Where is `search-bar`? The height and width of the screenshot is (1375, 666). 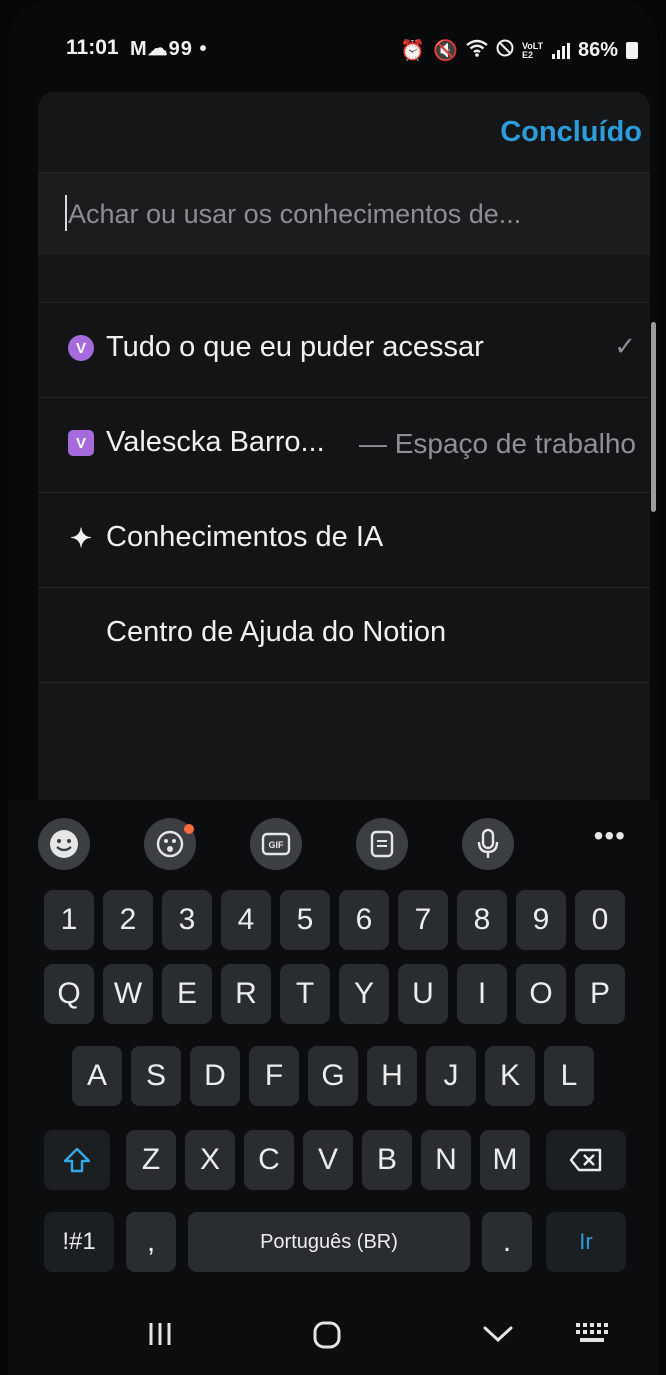 search-bar is located at coordinates (344, 213).